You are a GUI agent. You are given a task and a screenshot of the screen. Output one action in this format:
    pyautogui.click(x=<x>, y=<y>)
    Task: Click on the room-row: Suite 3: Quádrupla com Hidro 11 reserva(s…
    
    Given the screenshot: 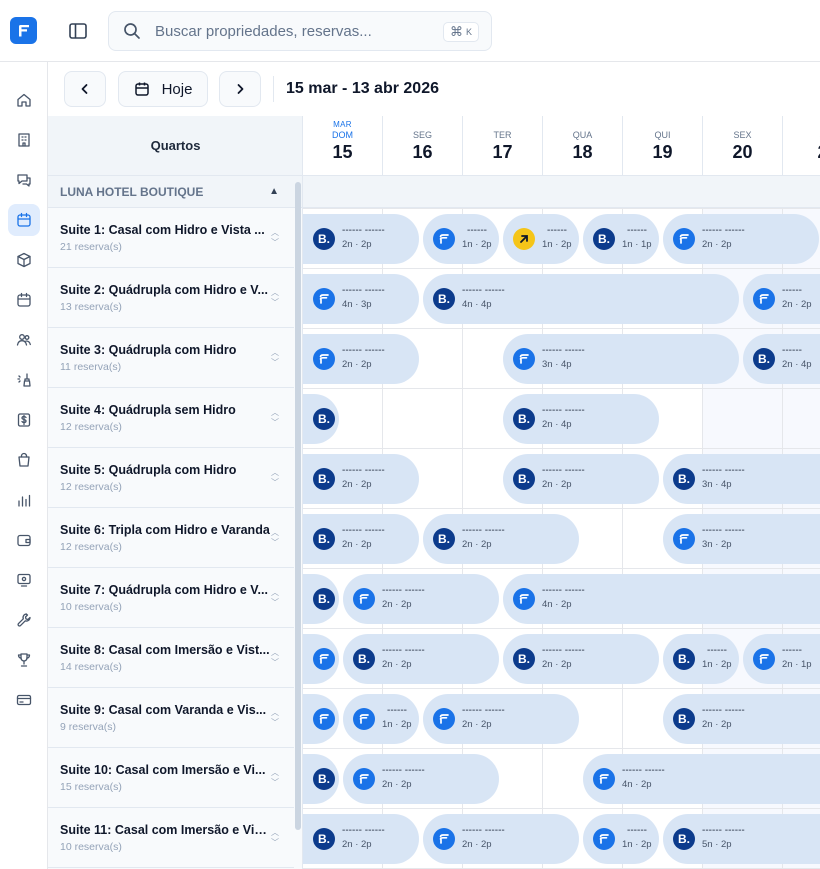 What is the action you would take?
    pyautogui.click(x=171, y=358)
    